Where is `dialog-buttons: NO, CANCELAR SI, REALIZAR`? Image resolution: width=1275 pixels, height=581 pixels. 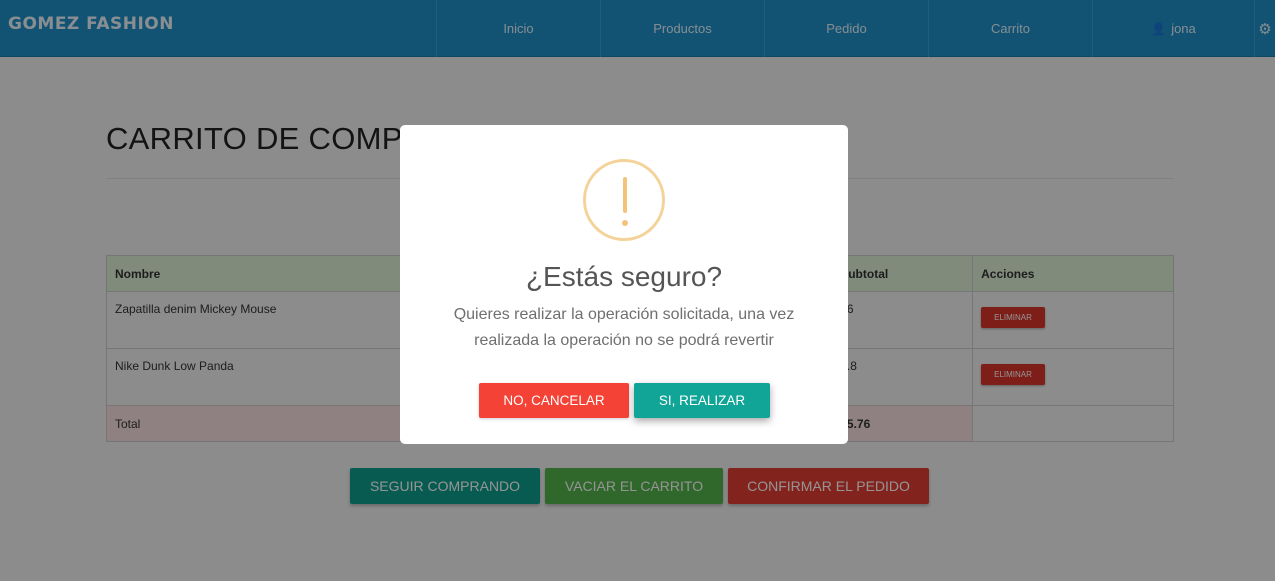
dialog-buttons: NO, CANCELAR SI, REALIZAR is located at coordinates (624, 400).